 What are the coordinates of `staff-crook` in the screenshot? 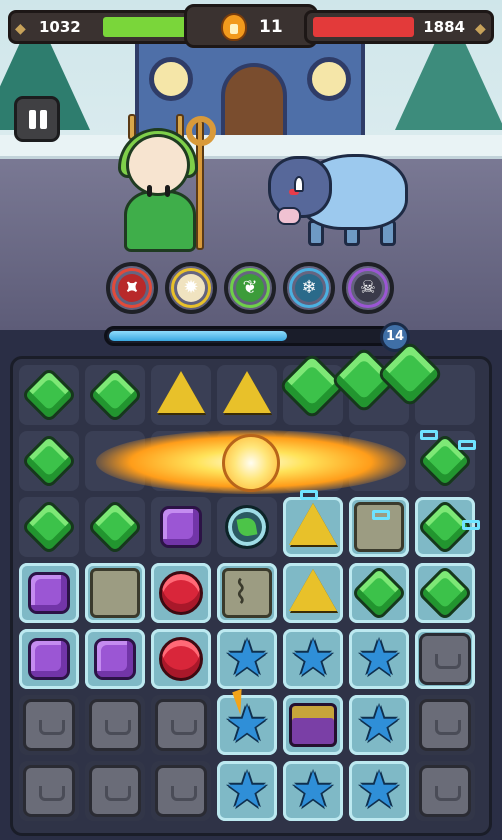 It's located at (201, 131).